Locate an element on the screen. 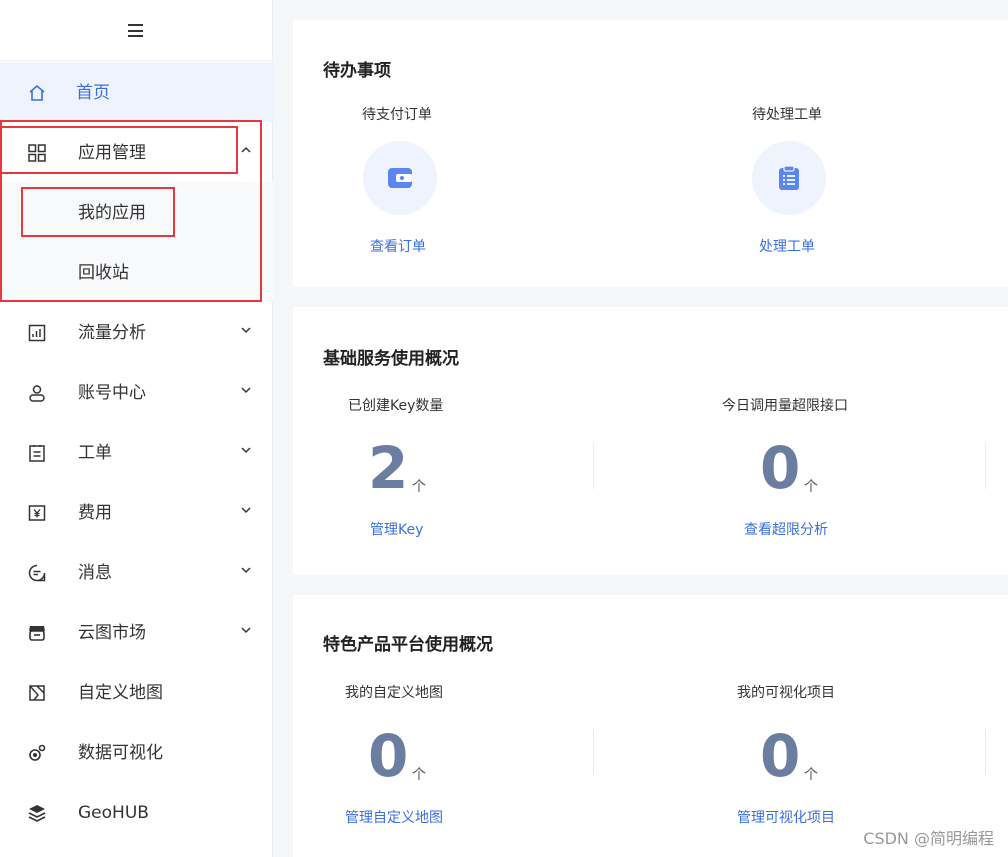  yen-icon is located at coordinates (37, 513).